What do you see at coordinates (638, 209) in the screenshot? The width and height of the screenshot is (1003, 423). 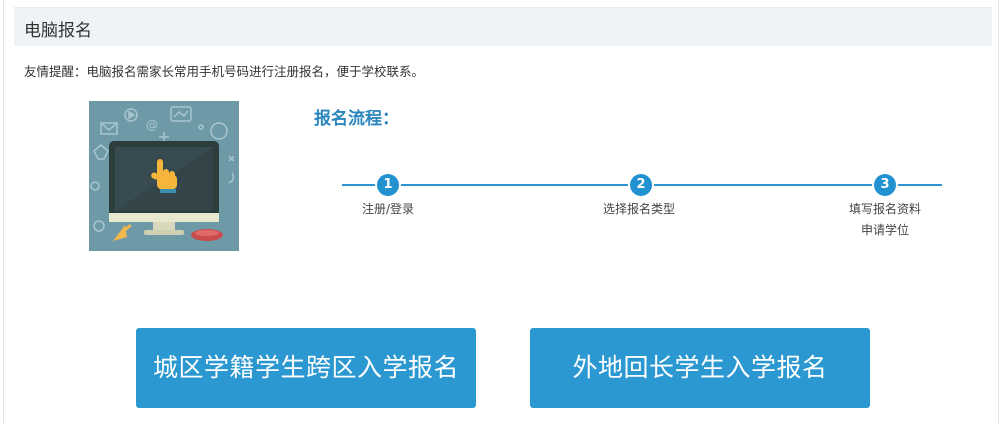 I see `step-2-label: 选择报名类型` at bounding box center [638, 209].